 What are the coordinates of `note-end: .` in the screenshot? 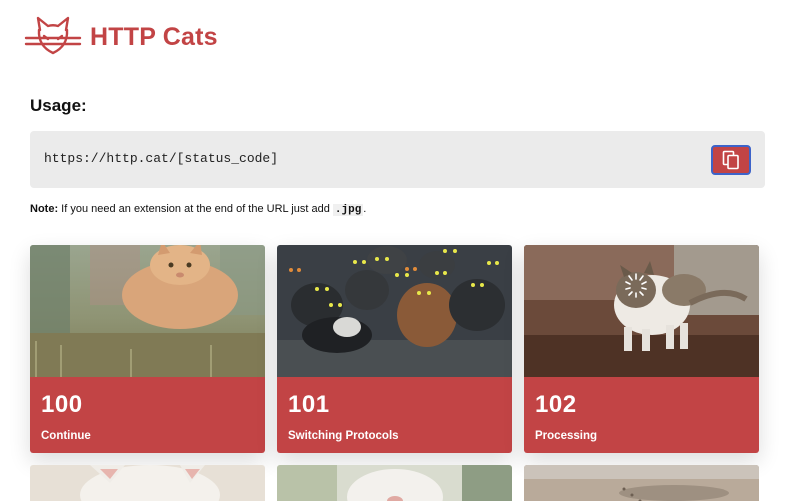 It's located at (365, 209).